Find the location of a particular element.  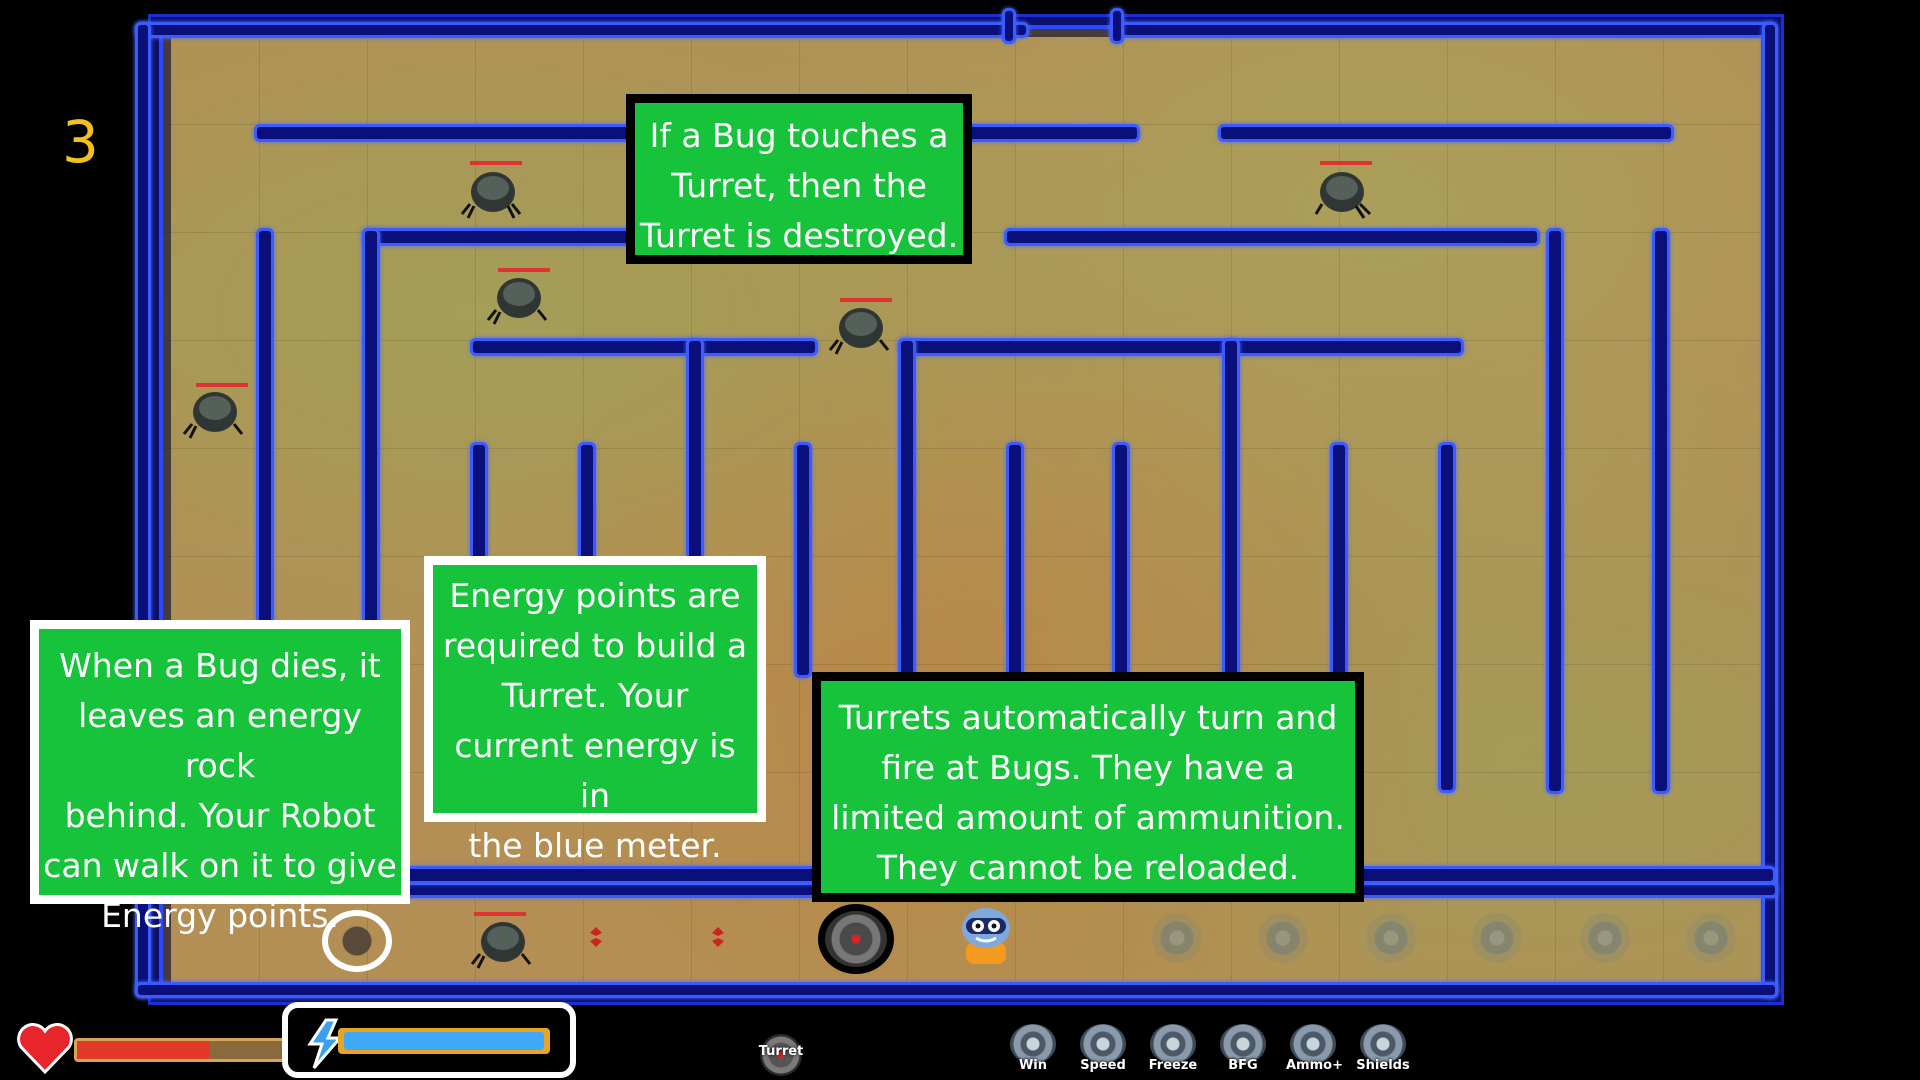

powerup-ammo-button: Ammo+ is located at coordinates (1314, 1052).